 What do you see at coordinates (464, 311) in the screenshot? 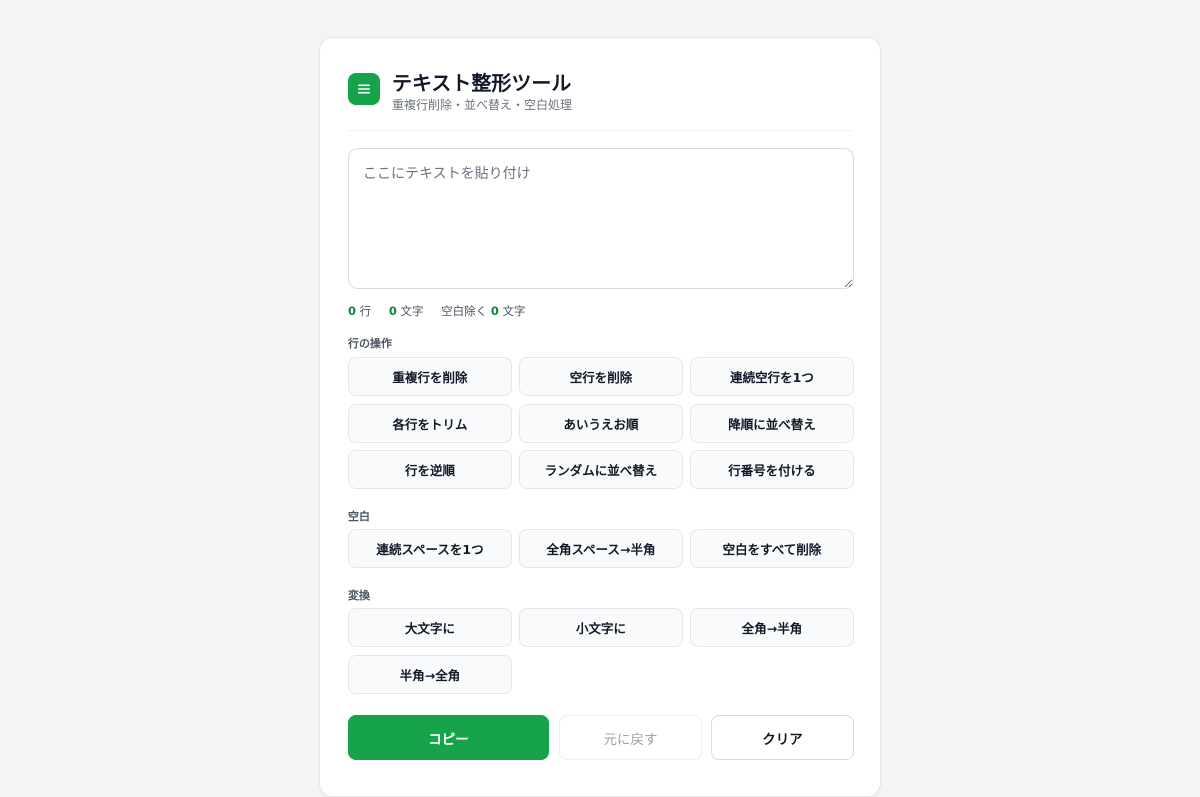
I see `nospace-prefix: 空白除く` at bounding box center [464, 311].